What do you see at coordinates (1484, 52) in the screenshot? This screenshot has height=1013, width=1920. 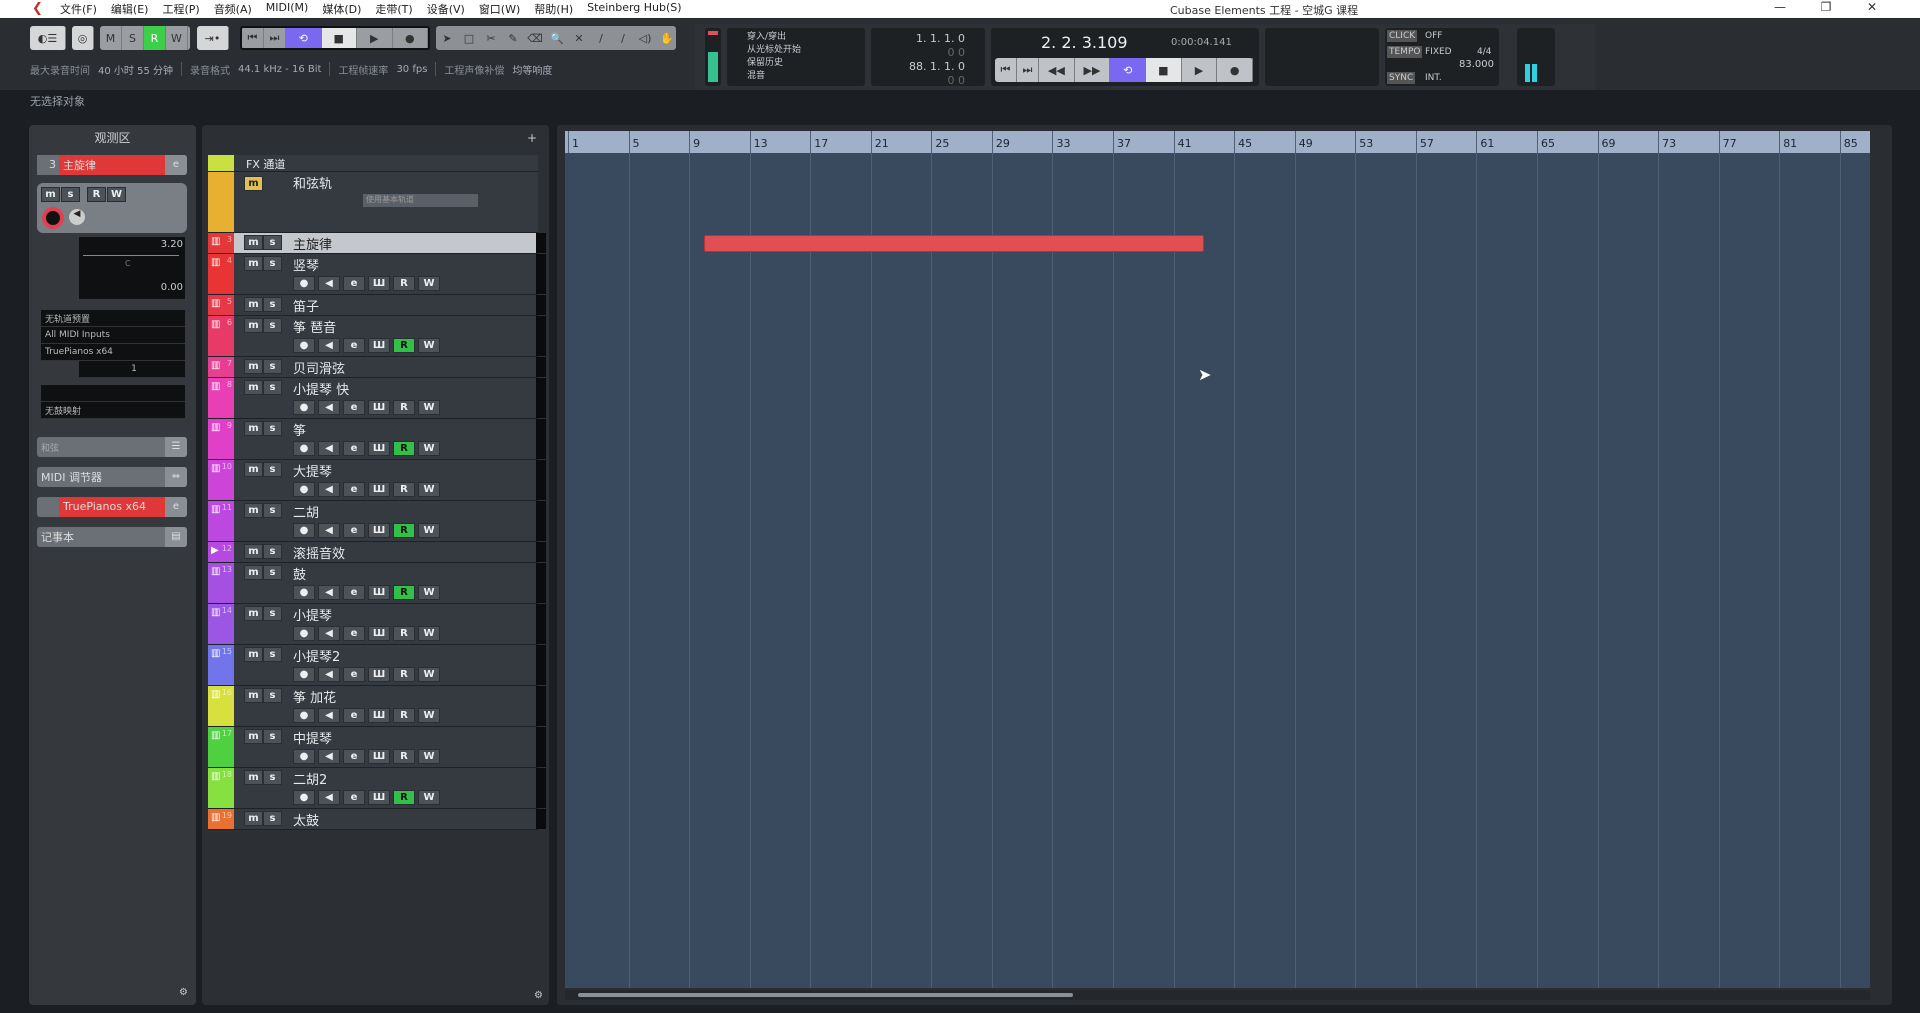 I see `time-signature: 4/4` at bounding box center [1484, 52].